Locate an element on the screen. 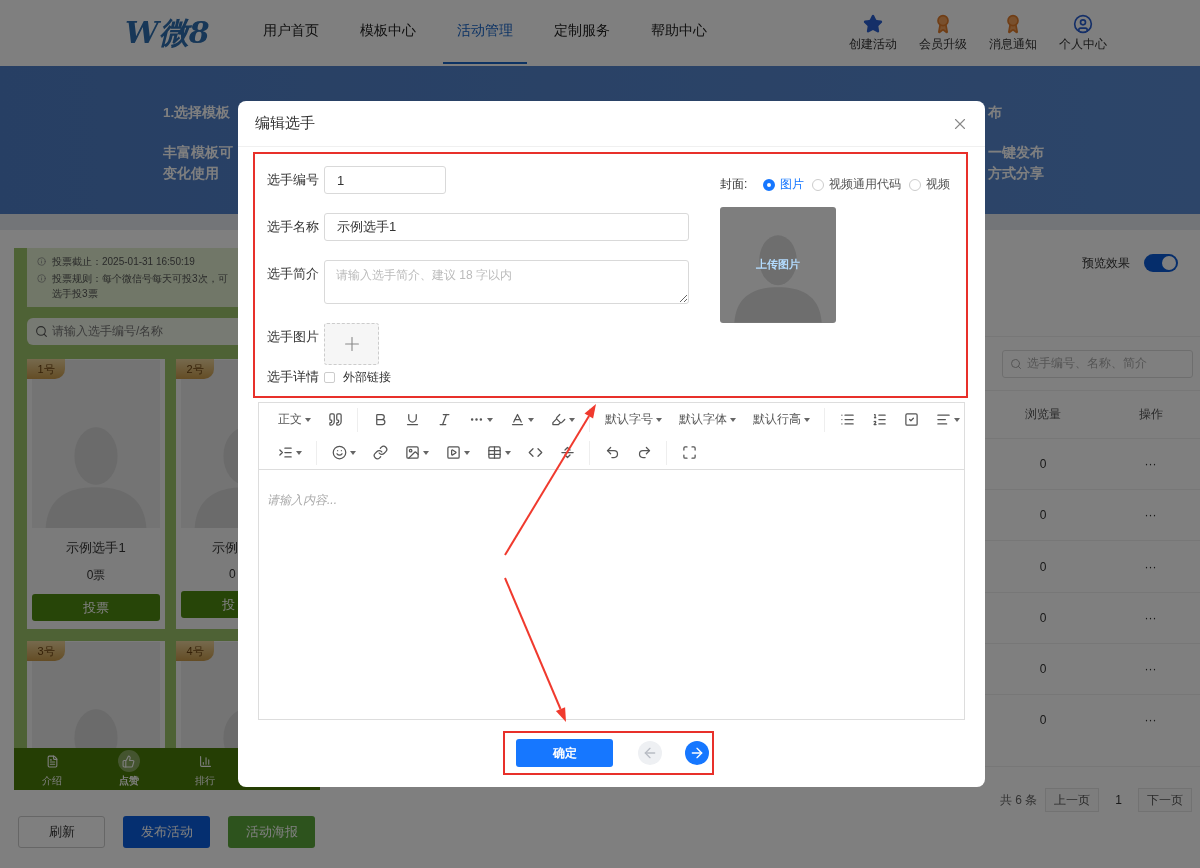 Image resolution: width=1200 pixels, height=868 pixels. text-input: 1 is located at coordinates (385, 180).